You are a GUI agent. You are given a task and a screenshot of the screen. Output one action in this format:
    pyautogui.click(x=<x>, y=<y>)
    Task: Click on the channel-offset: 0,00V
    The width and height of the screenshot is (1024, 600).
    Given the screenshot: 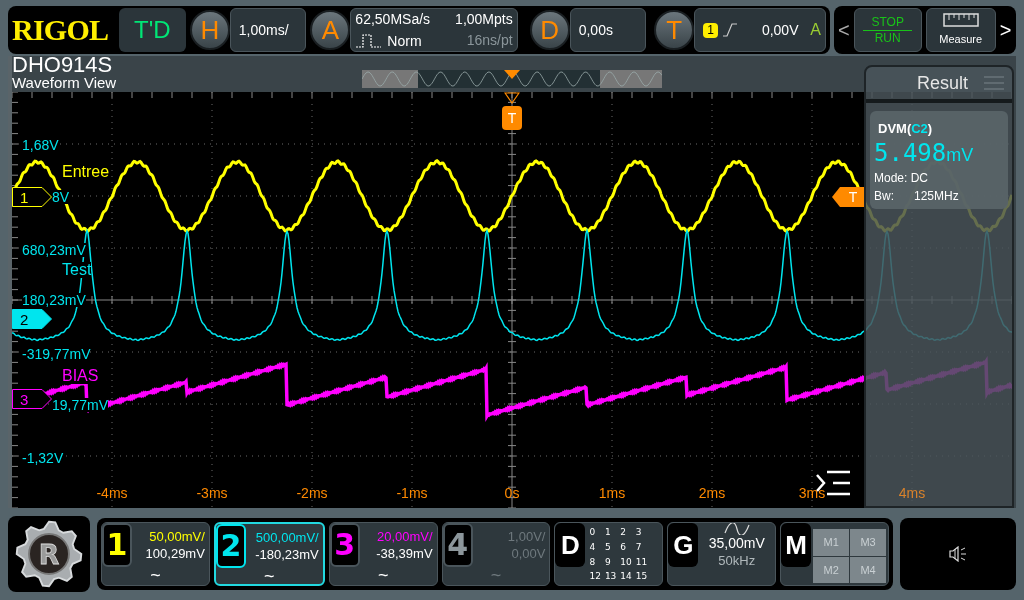 What is the action you would take?
    pyautogui.click(x=528, y=553)
    